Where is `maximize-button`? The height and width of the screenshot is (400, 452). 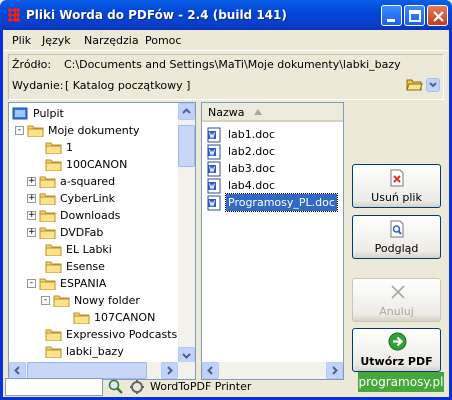
maximize-button is located at coordinates (414, 15).